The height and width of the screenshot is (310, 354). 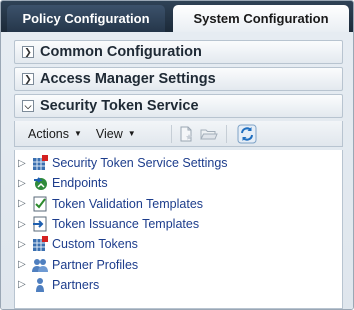 I want to click on tree-item-label: Security Token Service Settings, so click(x=140, y=163).